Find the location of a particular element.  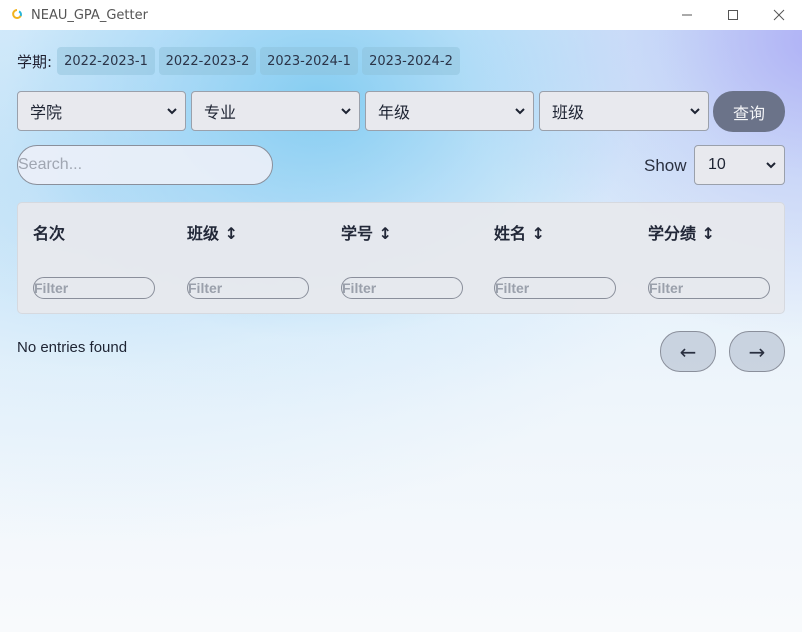

grade-select-value: 年级 is located at coordinates (394, 112).